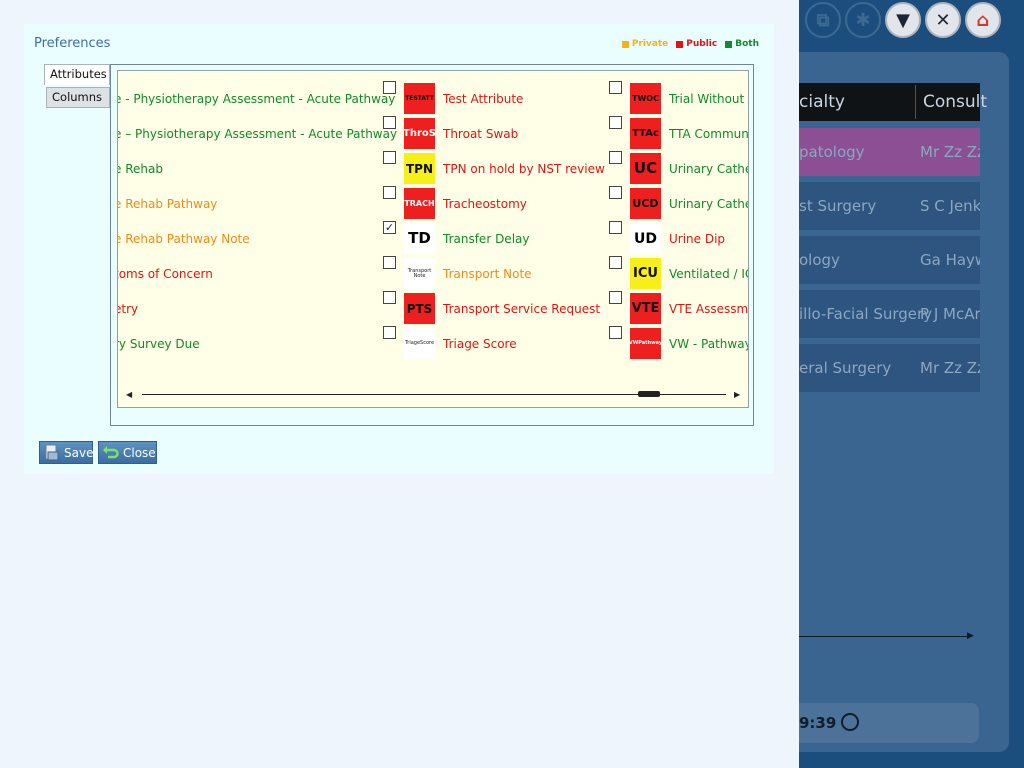 Image resolution: width=1024 pixels, height=768 pixels. I want to click on list-item: ry Survey Due, so click(231, 343).